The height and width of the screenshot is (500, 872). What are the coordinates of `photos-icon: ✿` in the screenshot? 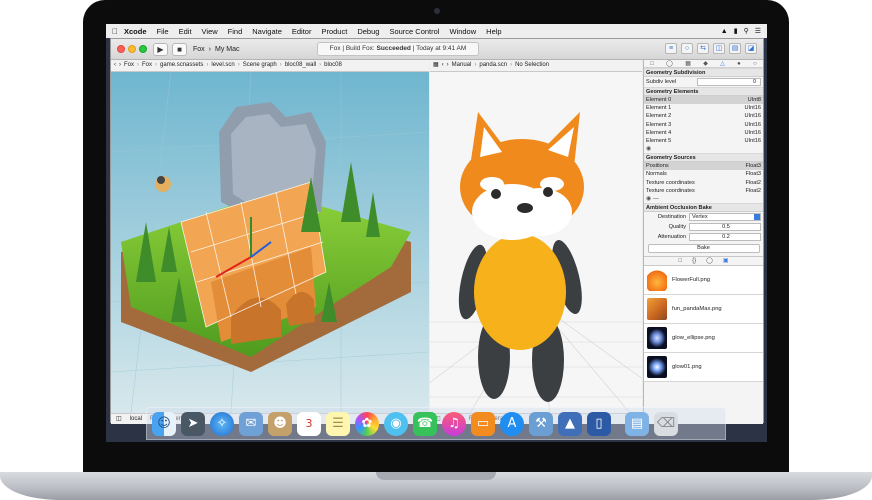 It's located at (367, 424).